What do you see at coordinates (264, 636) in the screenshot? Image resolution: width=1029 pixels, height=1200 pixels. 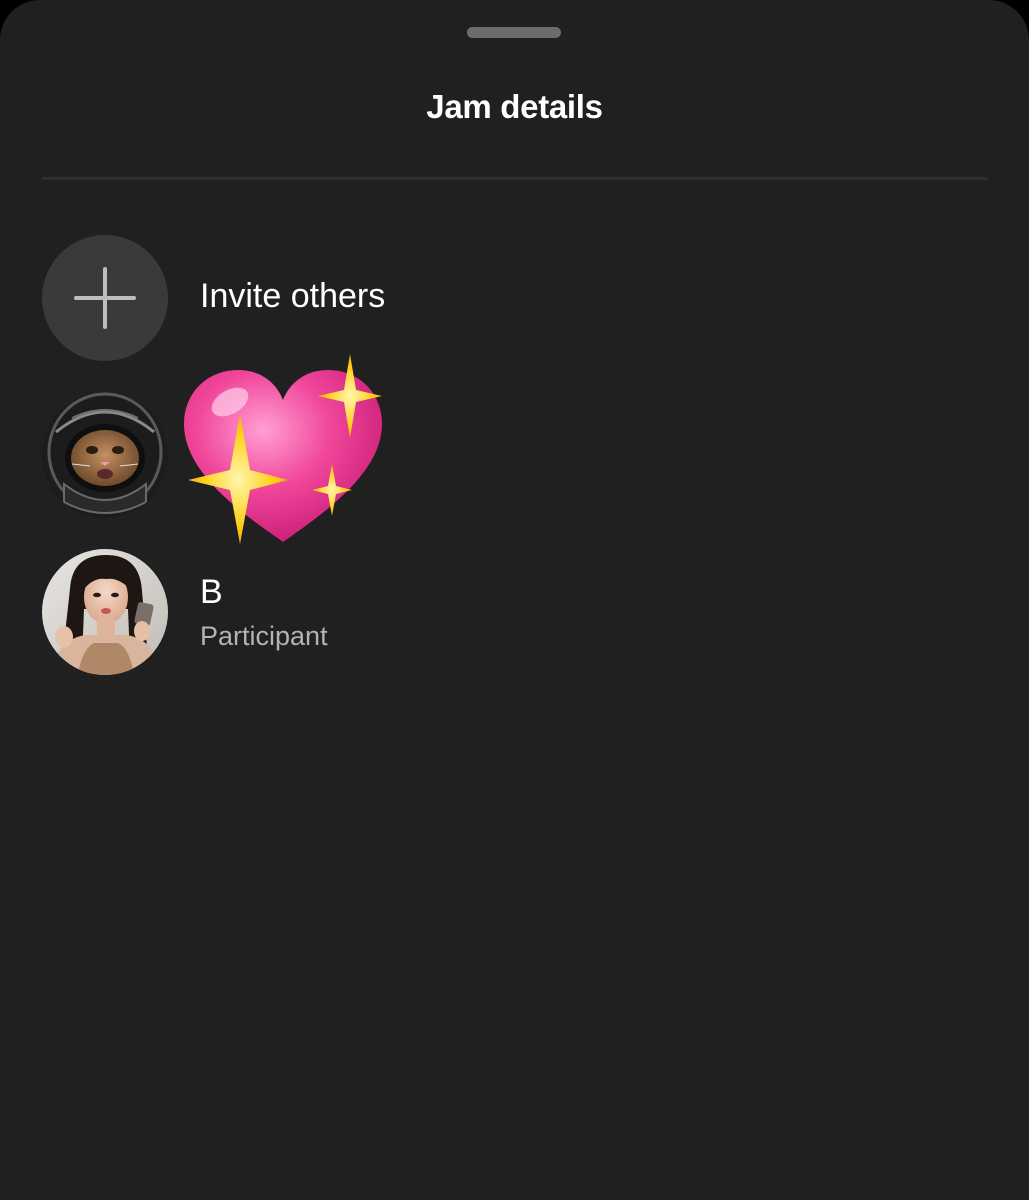 I see `participant-role: Participant` at bounding box center [264, 636].